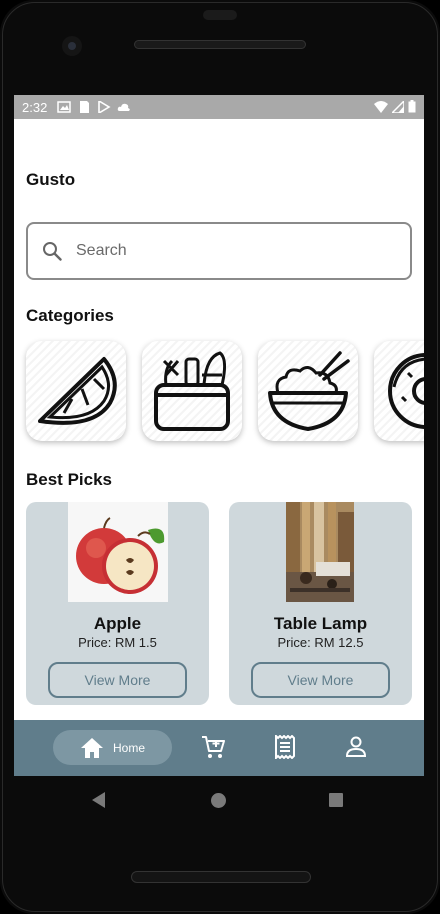 The height and width of the screenshot is (914, 440). Describe the element at coordinates (52, 251) in the screenshot. I see `search-icon` at that location.